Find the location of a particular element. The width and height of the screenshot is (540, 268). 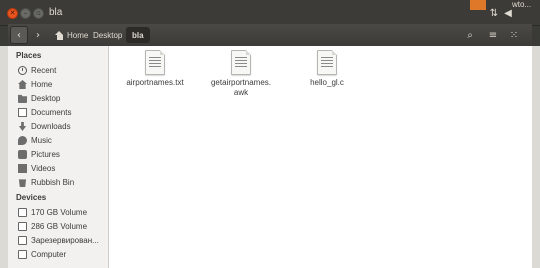

music-icon is located at coordinates (22, 140).